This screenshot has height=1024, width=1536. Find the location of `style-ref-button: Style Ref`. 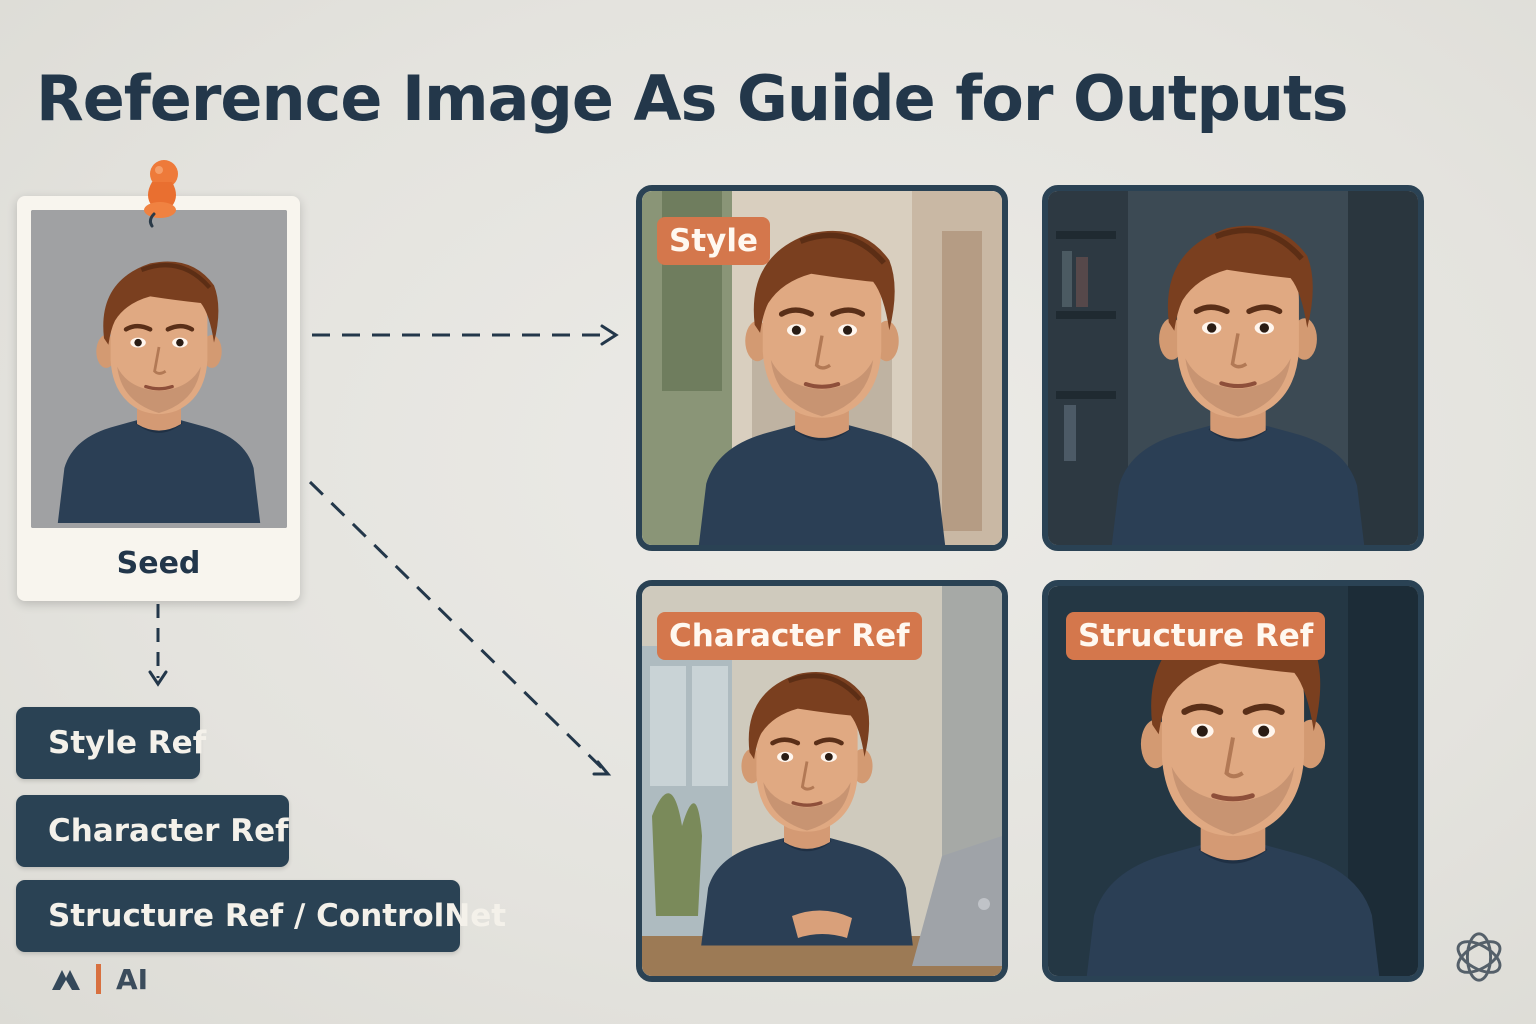

style-ref-button: Style Ref is located at coordinates (111, 743).